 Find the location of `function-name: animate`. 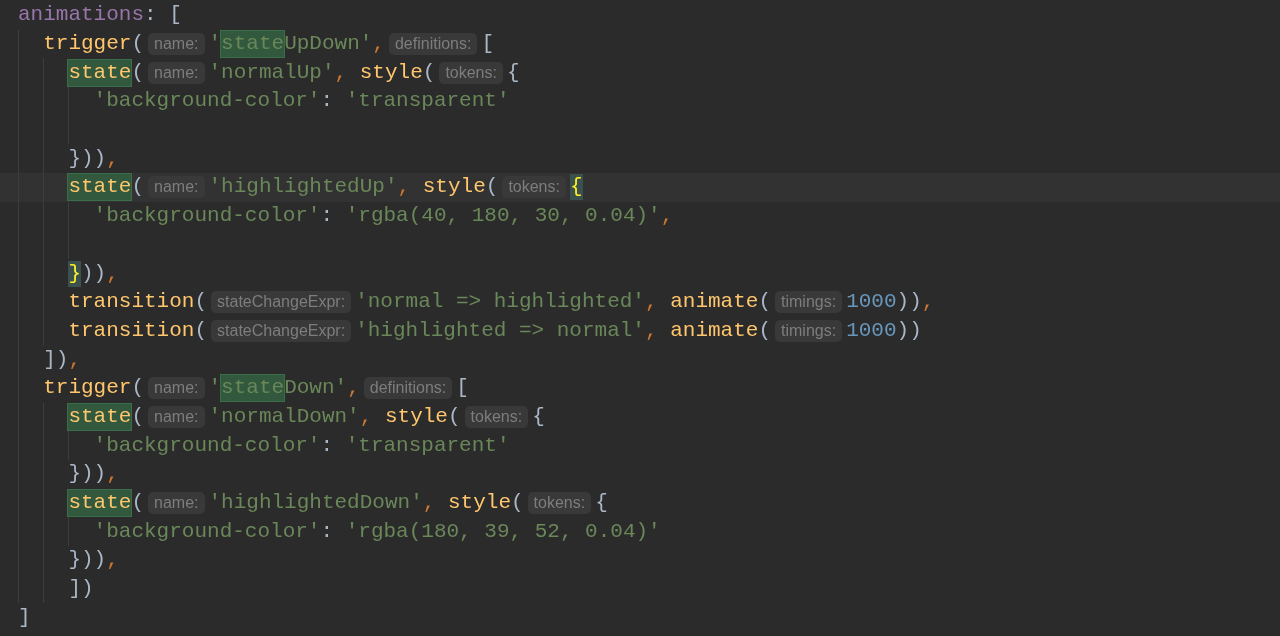

function-name: animate is located at coordinates (714, 330).